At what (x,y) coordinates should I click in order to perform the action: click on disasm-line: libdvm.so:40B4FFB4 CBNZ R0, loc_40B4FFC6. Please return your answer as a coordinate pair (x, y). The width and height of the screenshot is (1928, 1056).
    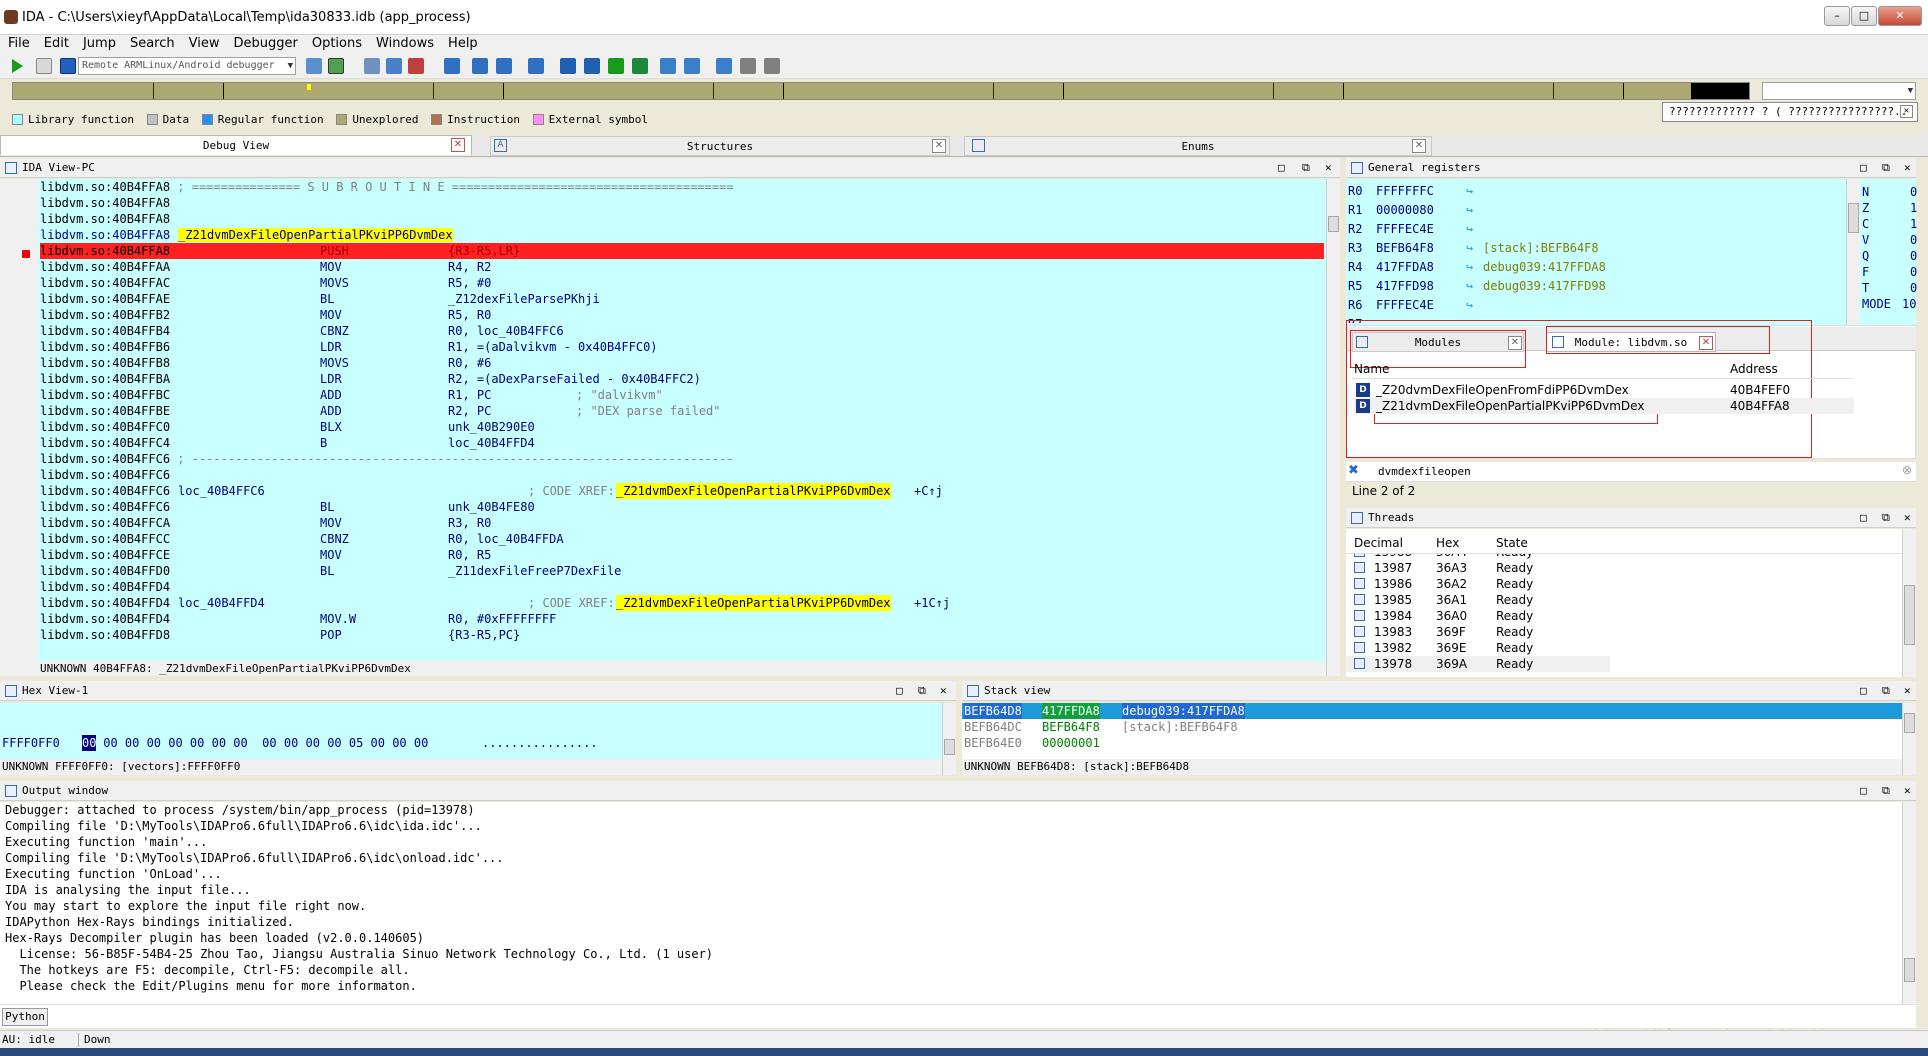
    Looking at the image, I should click on (682, 331).